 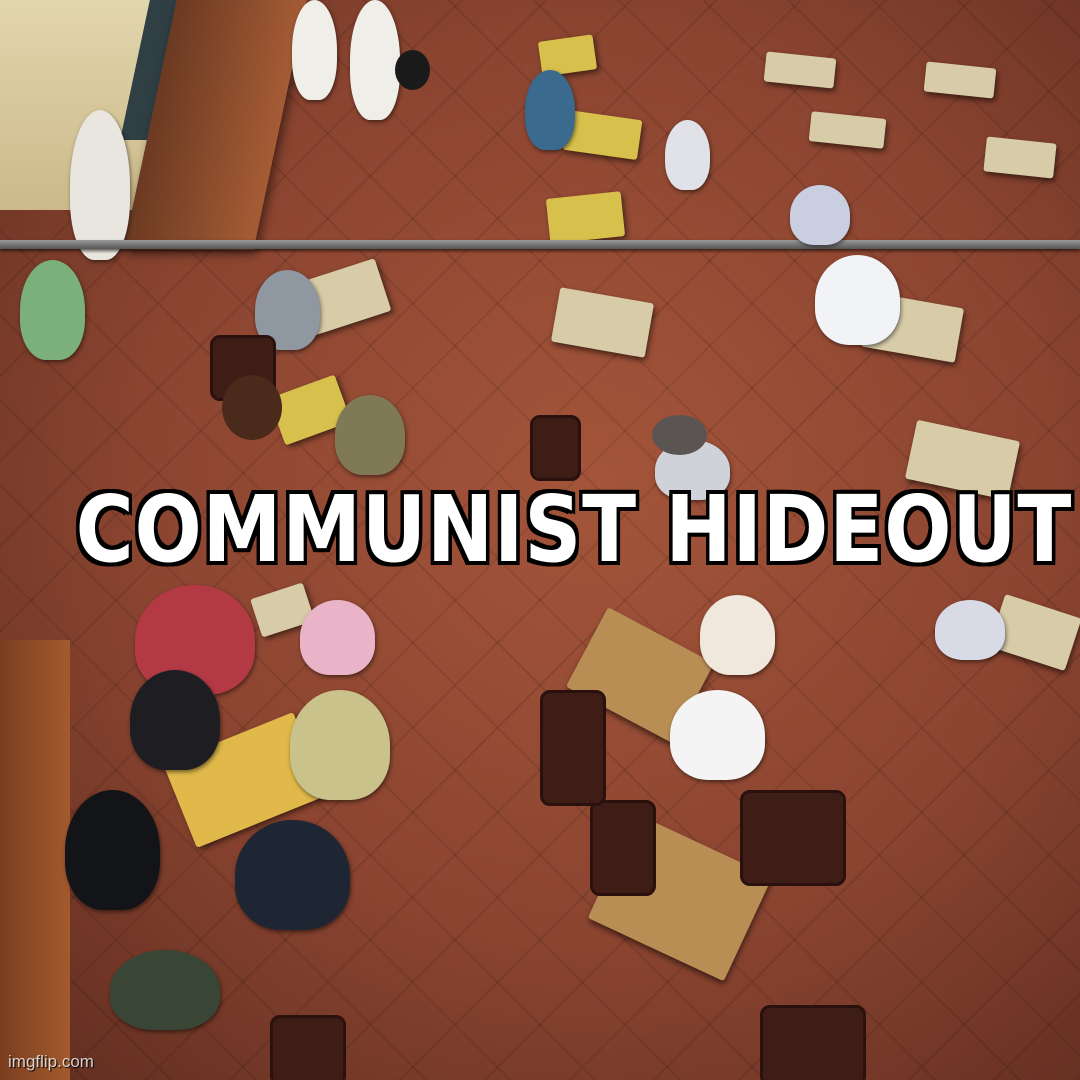 I want to click on imgflip-watermark: imgflip.com, so click(x=51, y=1061).